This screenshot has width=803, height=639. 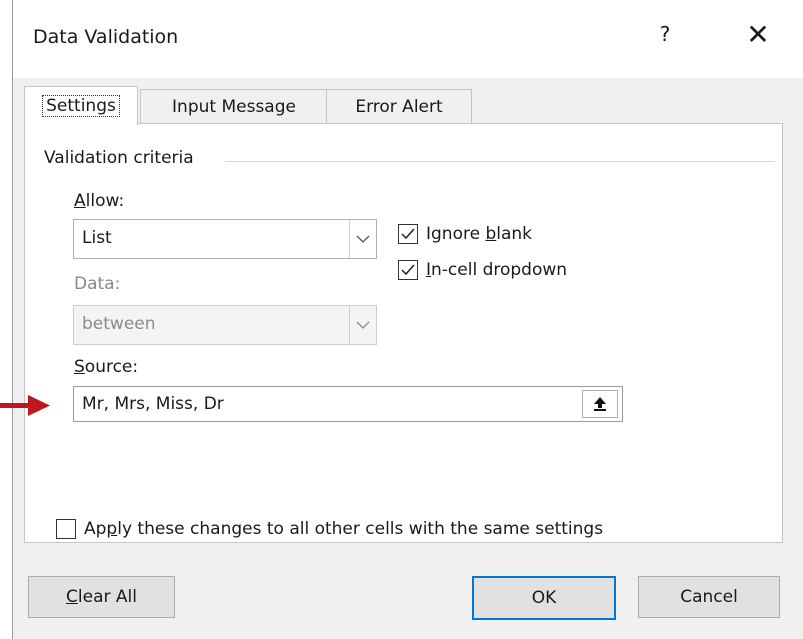 What do you see at coordinates (101, 597) in the screenshot?
I see `clear-all-button: Clear All` at bounding box center [101, 597].